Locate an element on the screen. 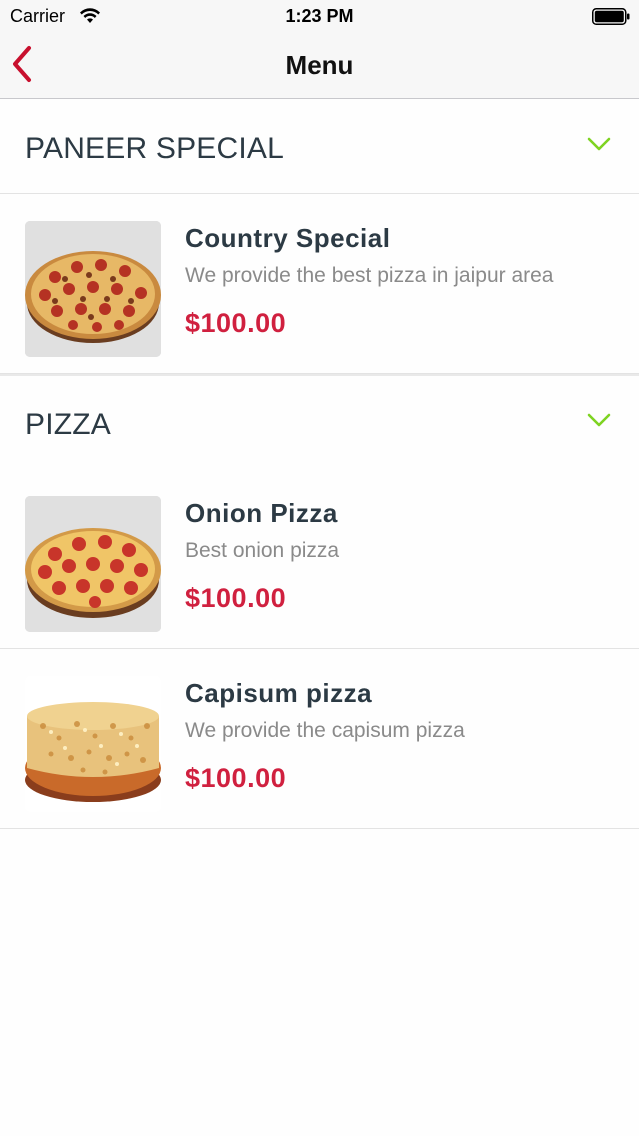  item-description: We provide the capisum pizza is located at coordinates (325, 730).